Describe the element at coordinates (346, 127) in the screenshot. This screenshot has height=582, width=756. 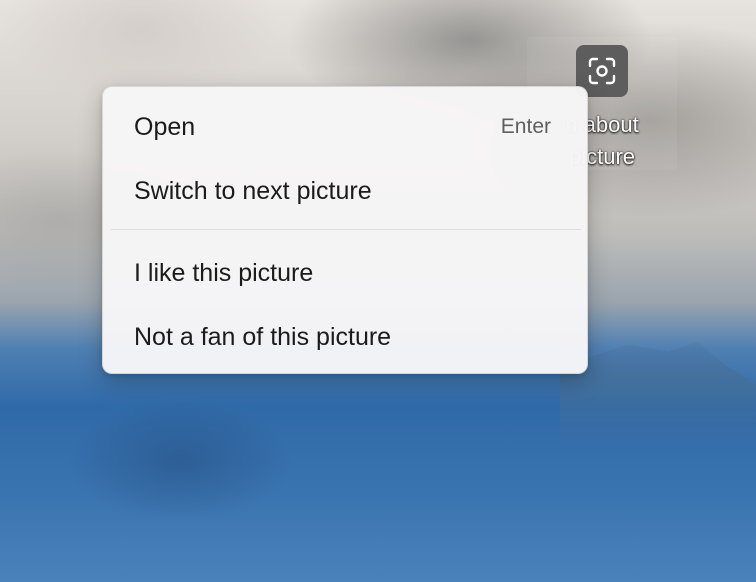
I see `menu-item-open: Open Enter` at that location.